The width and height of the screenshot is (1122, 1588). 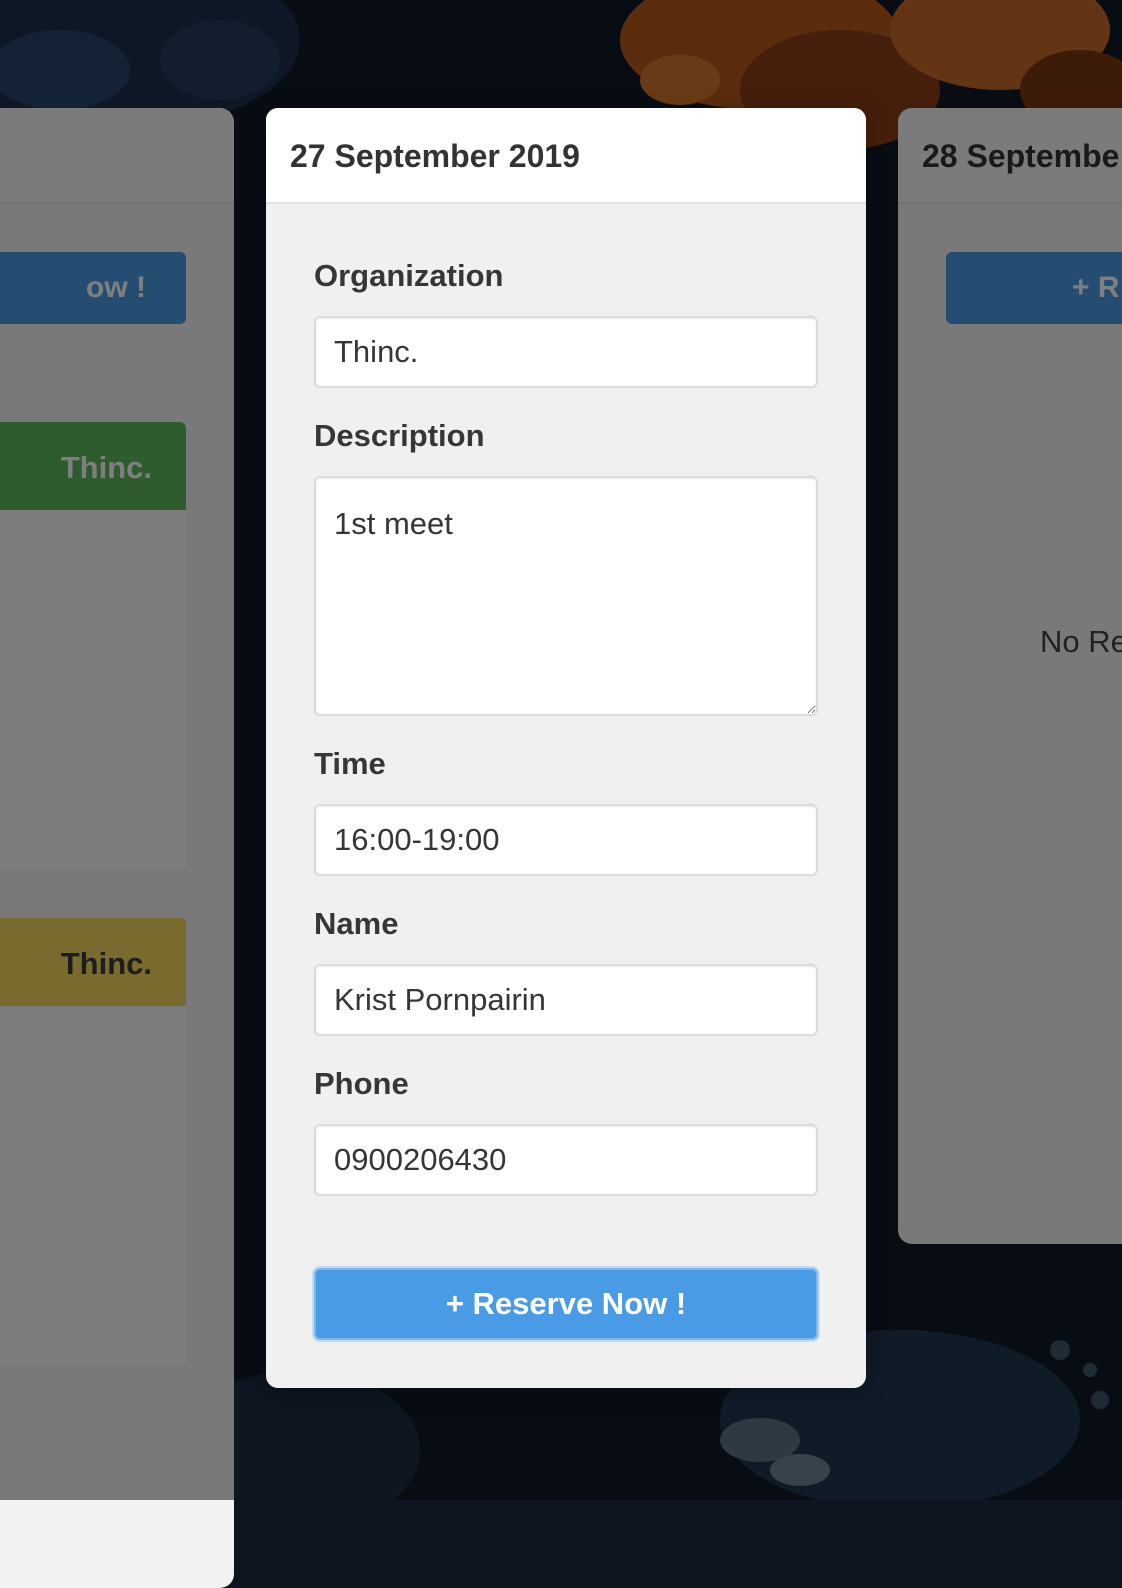 I want to click on modal-date-title: 27 September 2019, so click(x=566, y=156).